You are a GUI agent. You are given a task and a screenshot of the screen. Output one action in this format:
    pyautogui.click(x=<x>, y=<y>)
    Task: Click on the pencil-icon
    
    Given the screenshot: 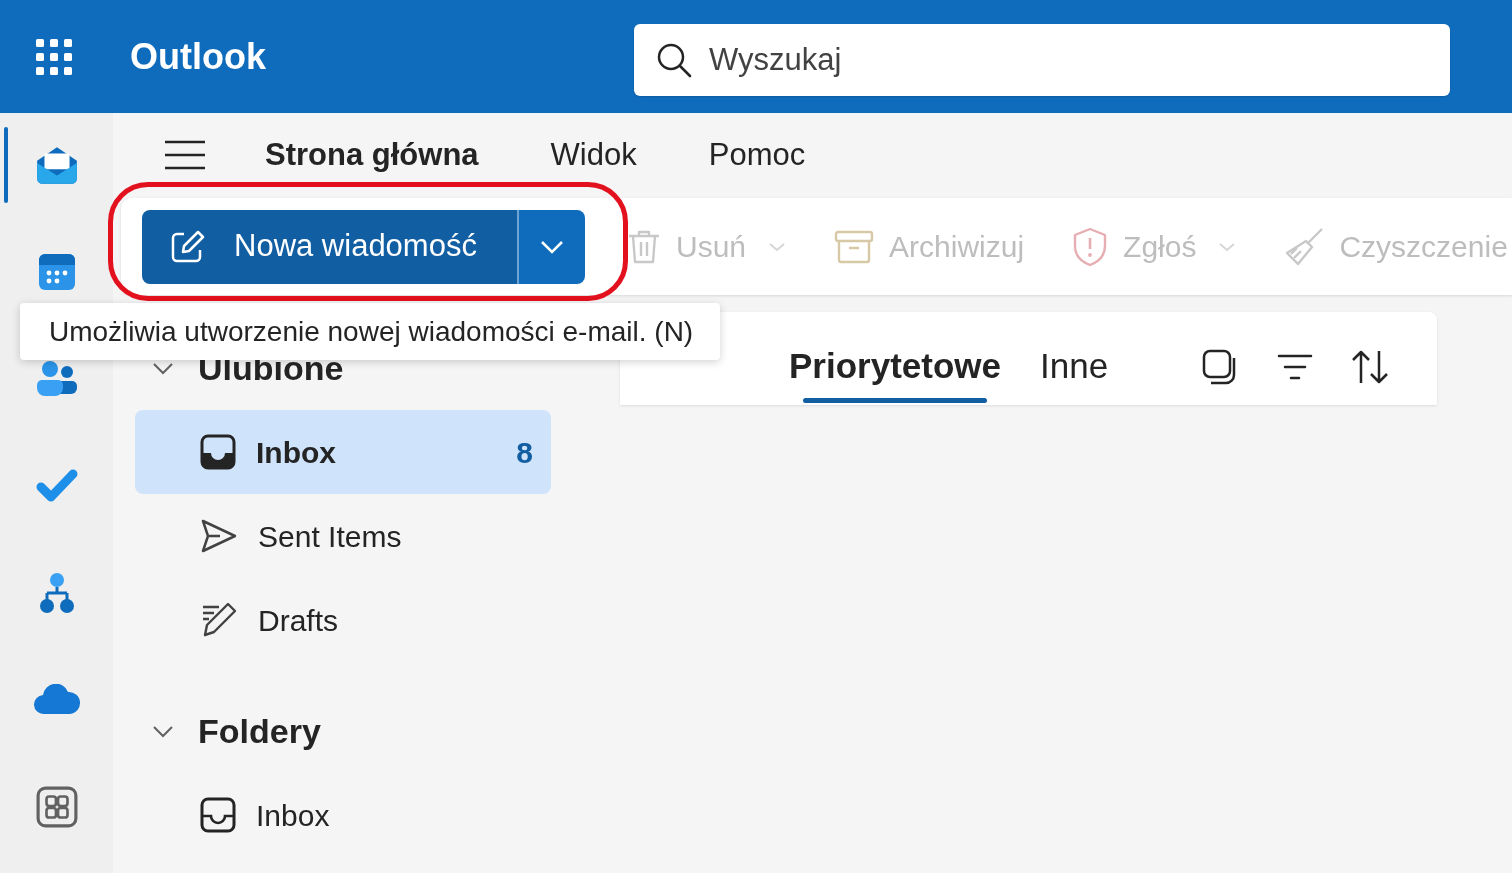 What is the action you would take?
    pyautogui.click(x=219, y=620)
    